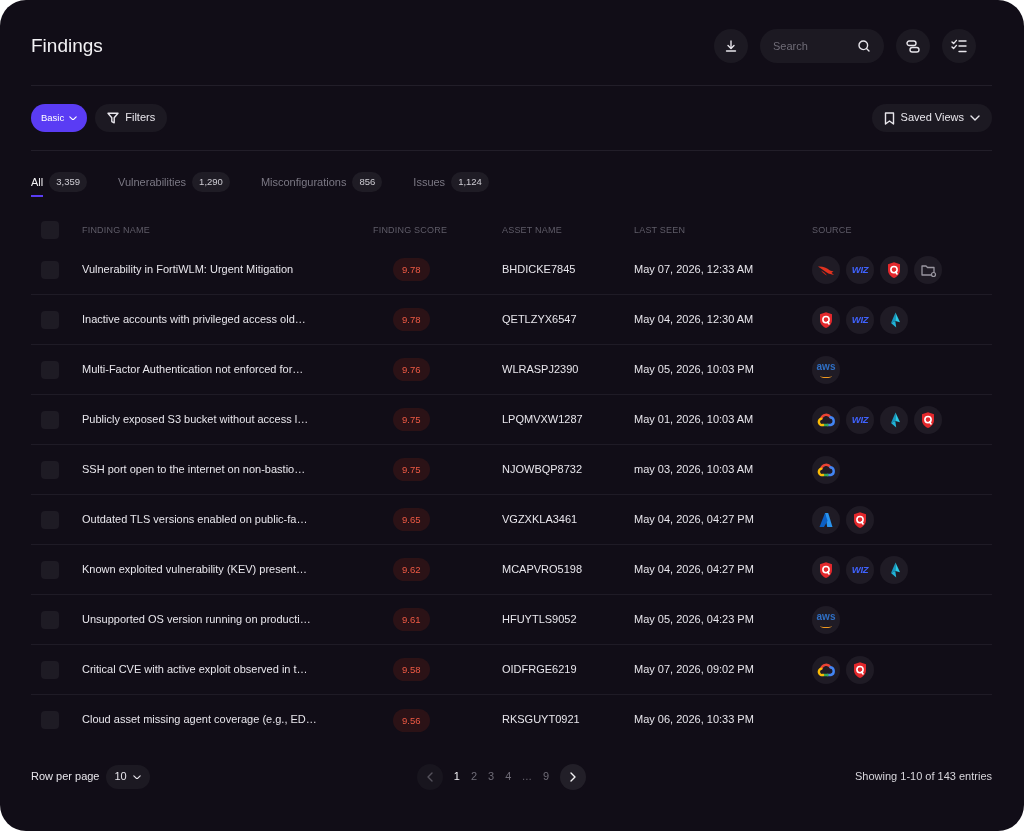 The image size is (1024, 831). I want to click on column-header: ASSET NAME, so click(532, 230).